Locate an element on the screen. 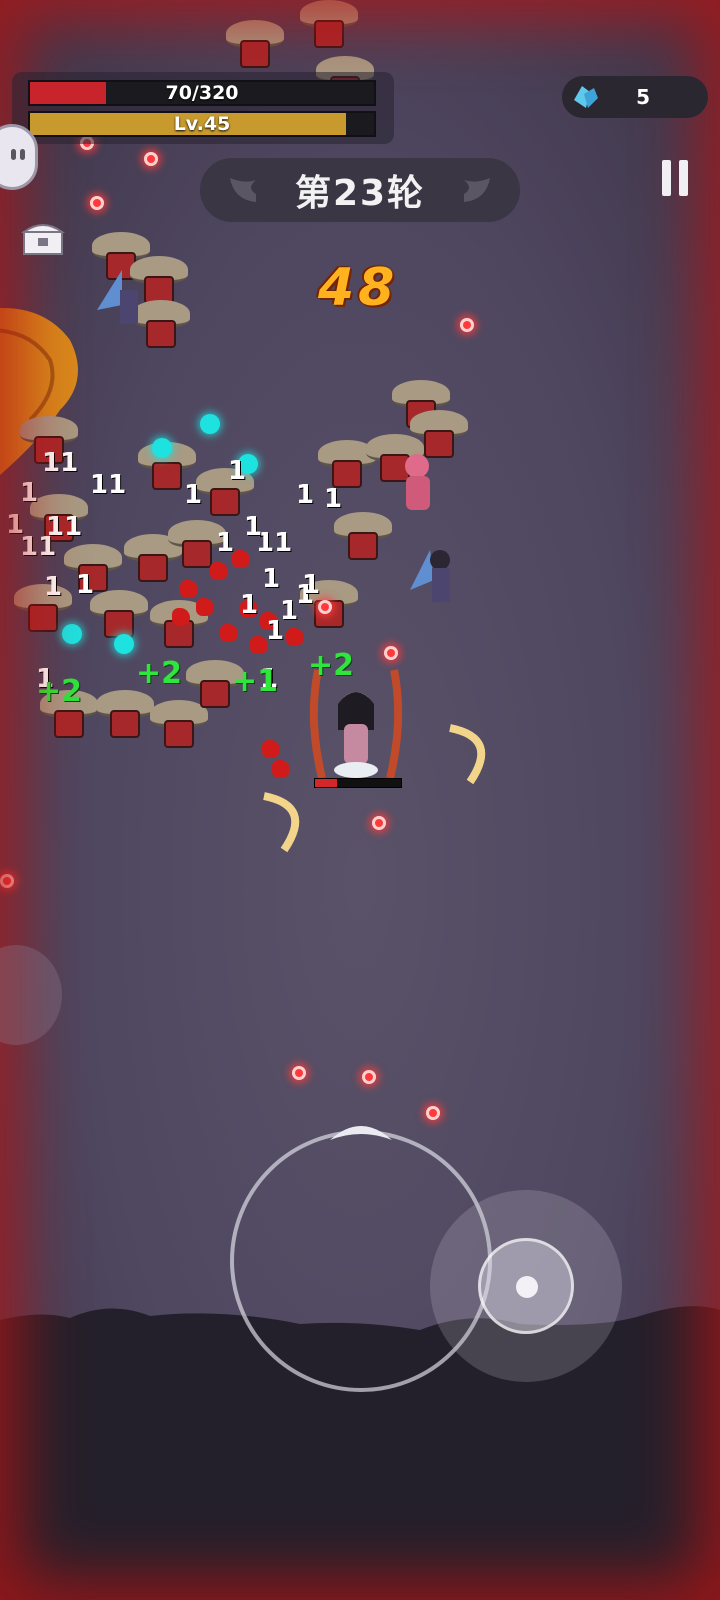  round-banner: 第23轮 is located at coordinates (360, 190).